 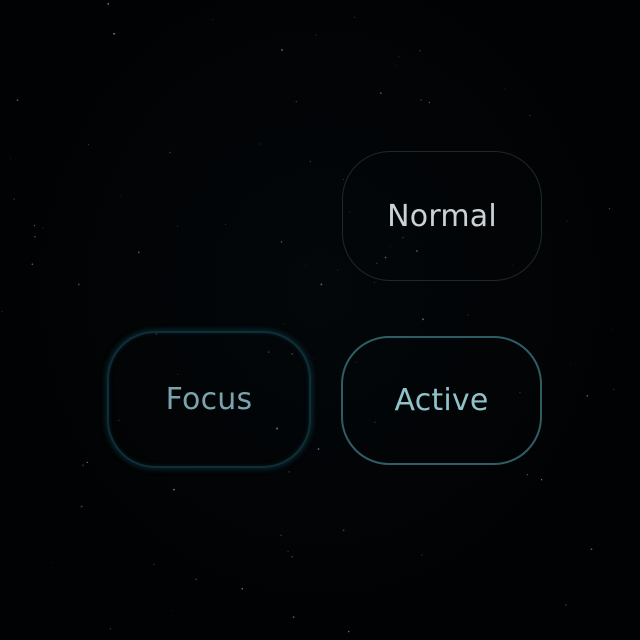 I want to click on focus-button: Focus, so click(x=209, y=399).